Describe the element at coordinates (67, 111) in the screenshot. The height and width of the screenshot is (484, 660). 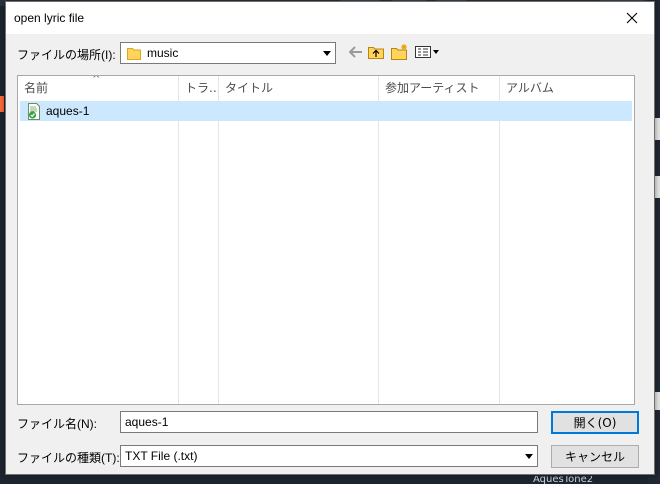
I see `file-name-text: aques-1` at that location.